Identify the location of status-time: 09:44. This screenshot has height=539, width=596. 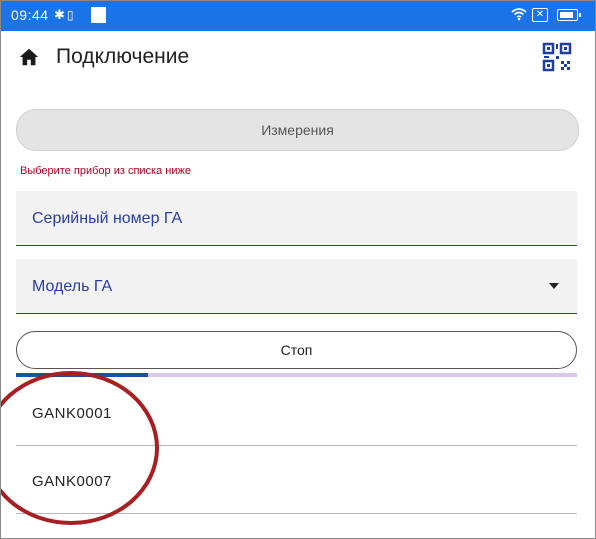
(30, 15).